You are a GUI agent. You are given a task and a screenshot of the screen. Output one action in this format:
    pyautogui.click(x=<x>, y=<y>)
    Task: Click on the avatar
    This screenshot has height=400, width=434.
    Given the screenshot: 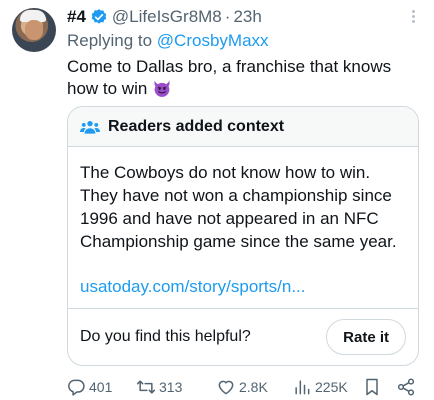 What is the action you would take?
    pyautogui.click(x=34, y=30)
    